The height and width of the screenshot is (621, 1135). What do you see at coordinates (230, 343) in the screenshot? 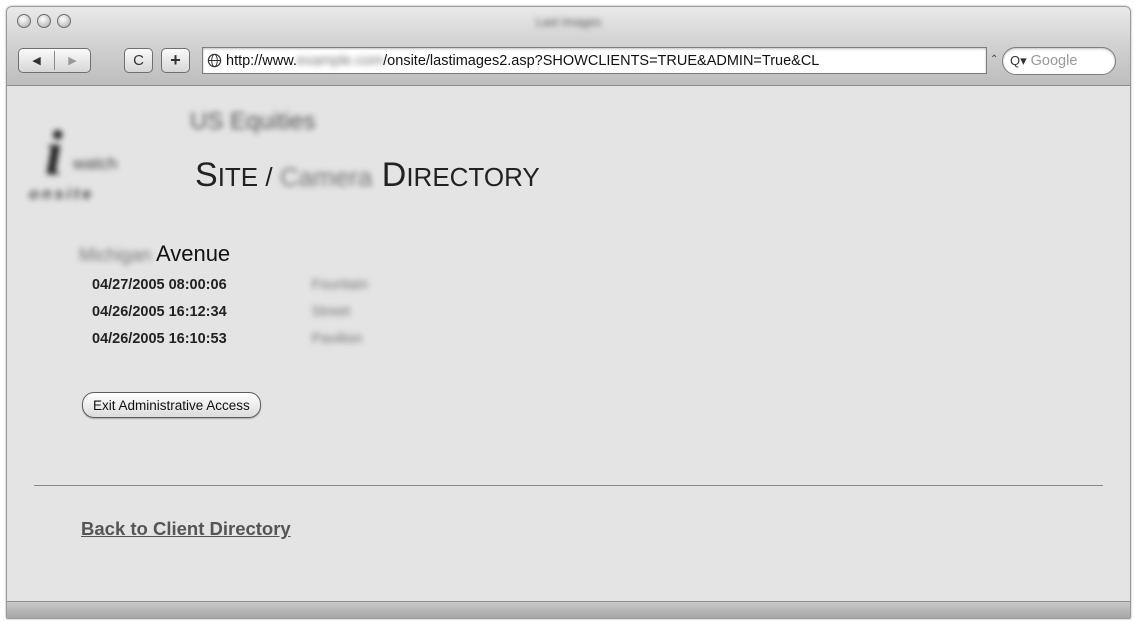
I see `list-item: 04/26/2005 16:10:53 Pavilion` at bounding box center [230, 343].